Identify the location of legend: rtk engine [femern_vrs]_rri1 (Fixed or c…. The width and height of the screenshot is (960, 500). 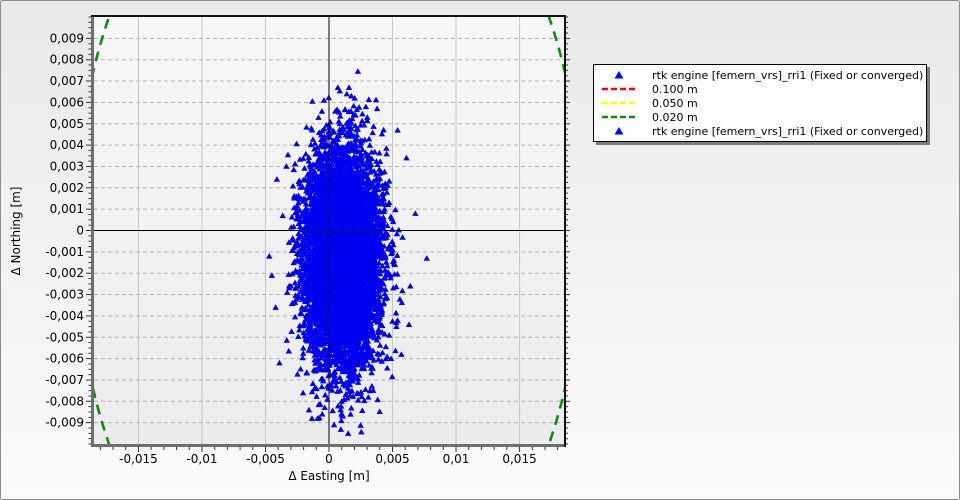
(760, 103).